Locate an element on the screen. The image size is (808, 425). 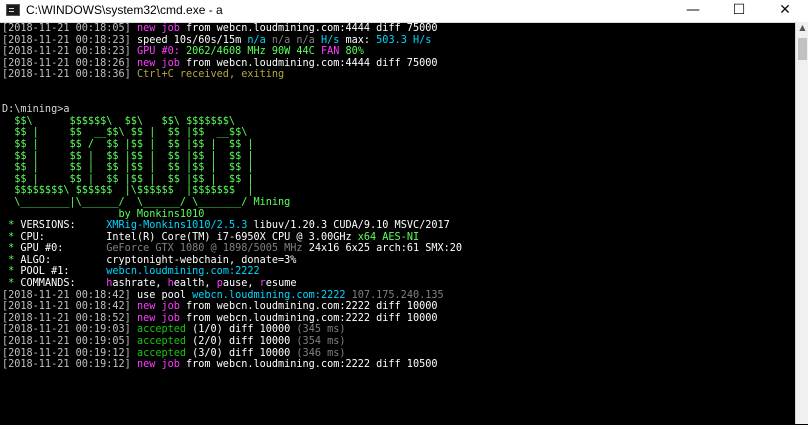
console-text-segment: H/s is located at coordinates (330, 40).